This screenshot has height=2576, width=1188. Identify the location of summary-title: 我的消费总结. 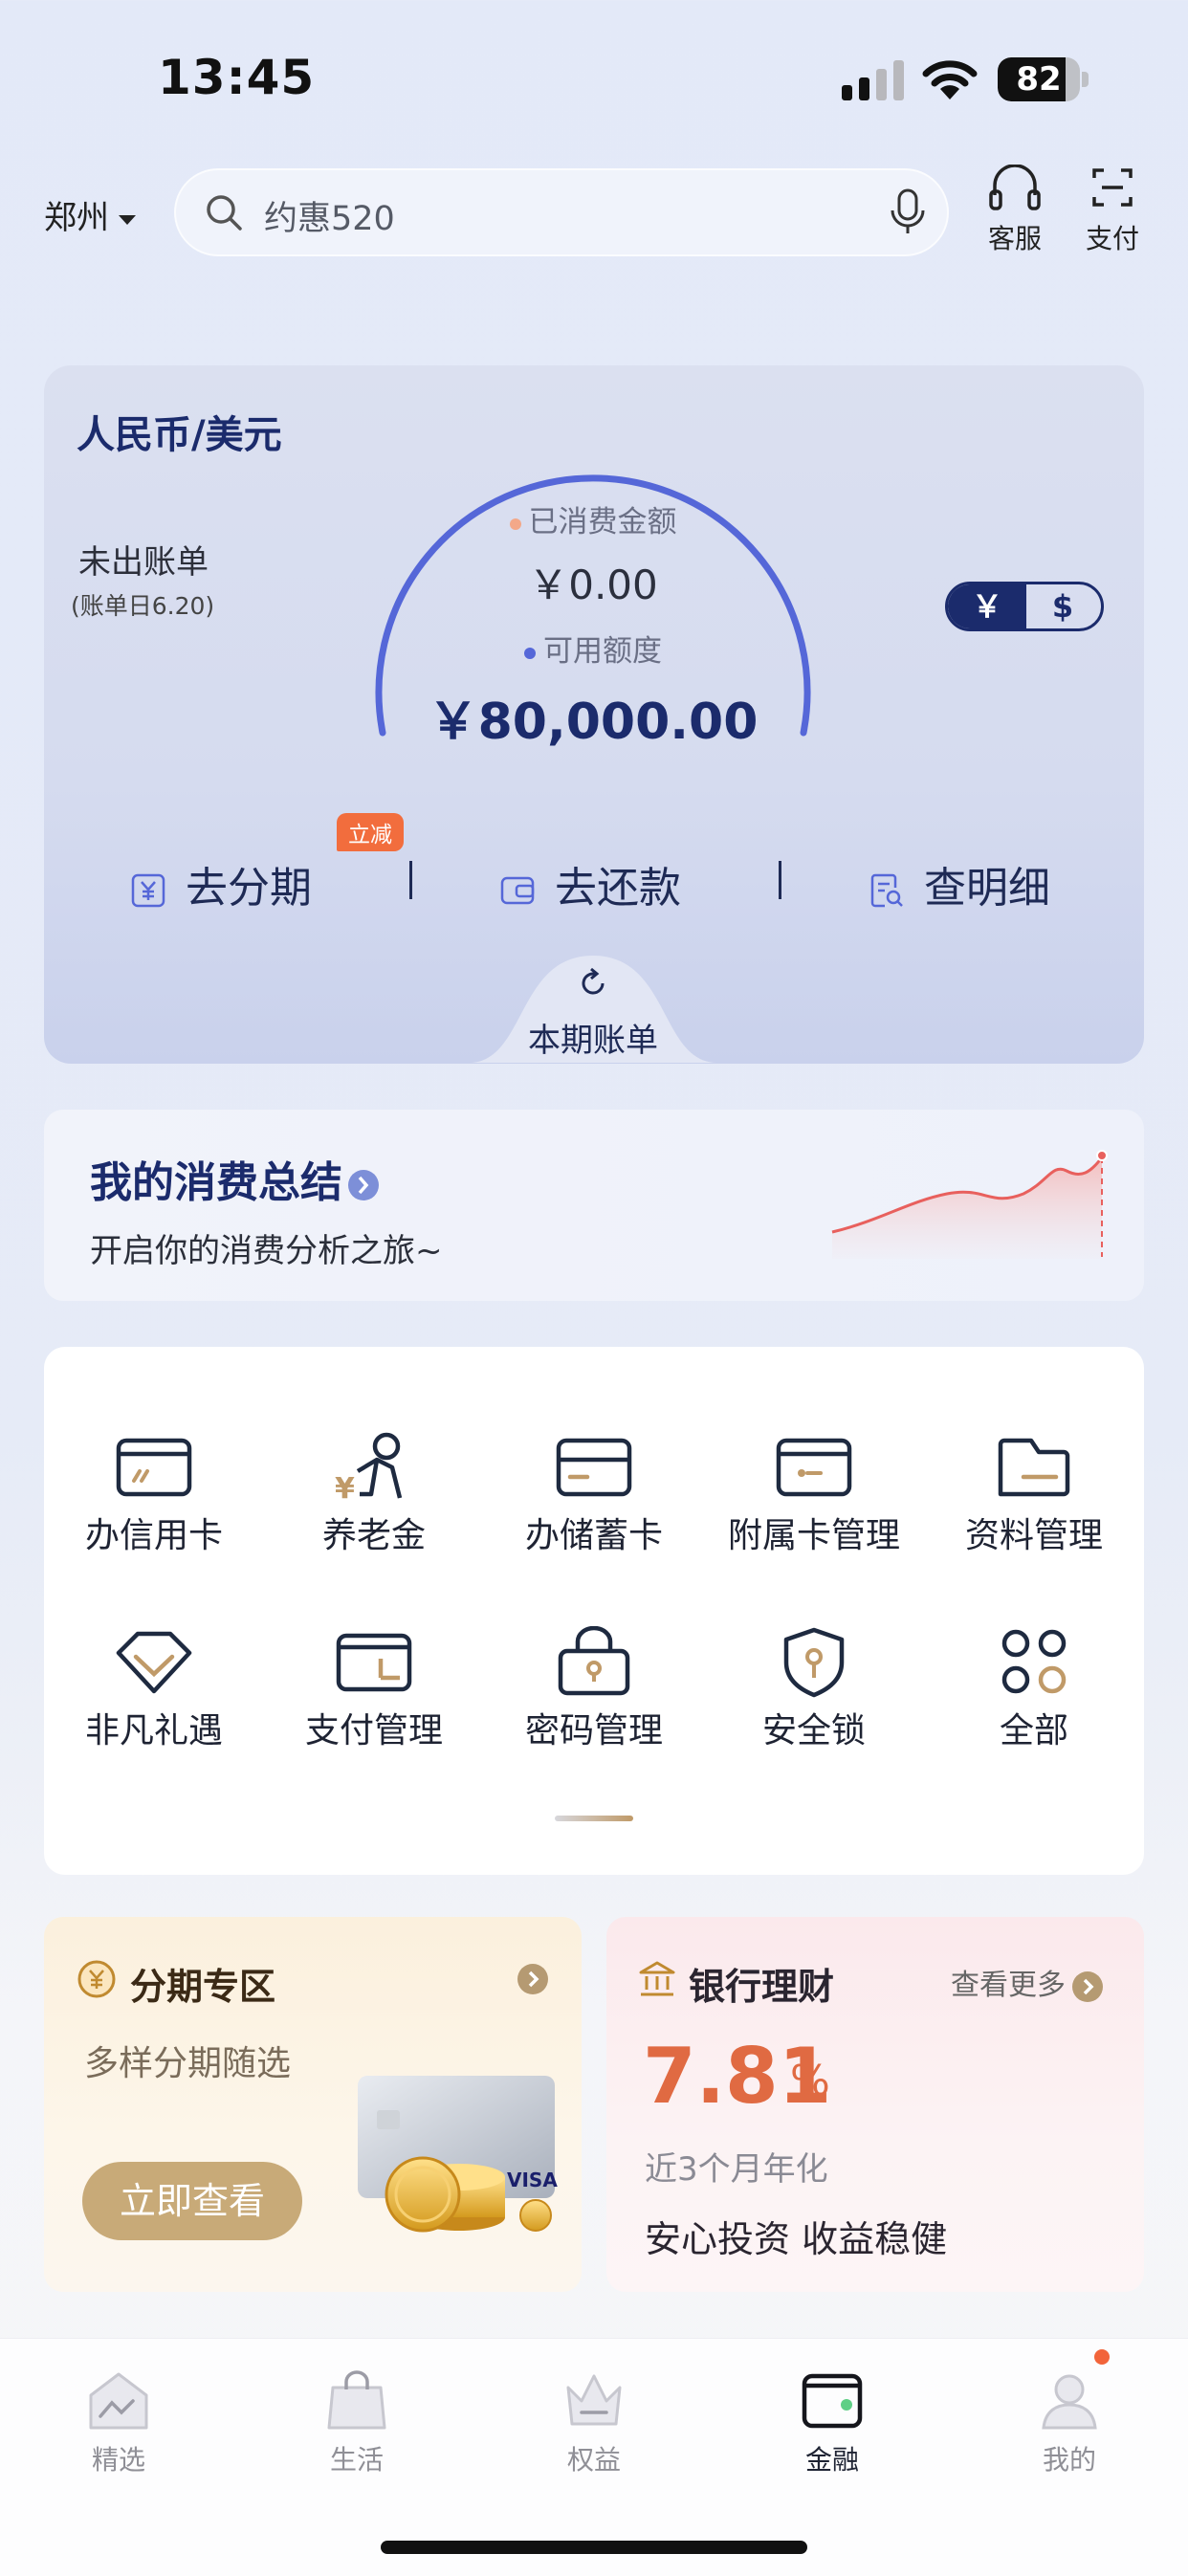
(235, 1178).